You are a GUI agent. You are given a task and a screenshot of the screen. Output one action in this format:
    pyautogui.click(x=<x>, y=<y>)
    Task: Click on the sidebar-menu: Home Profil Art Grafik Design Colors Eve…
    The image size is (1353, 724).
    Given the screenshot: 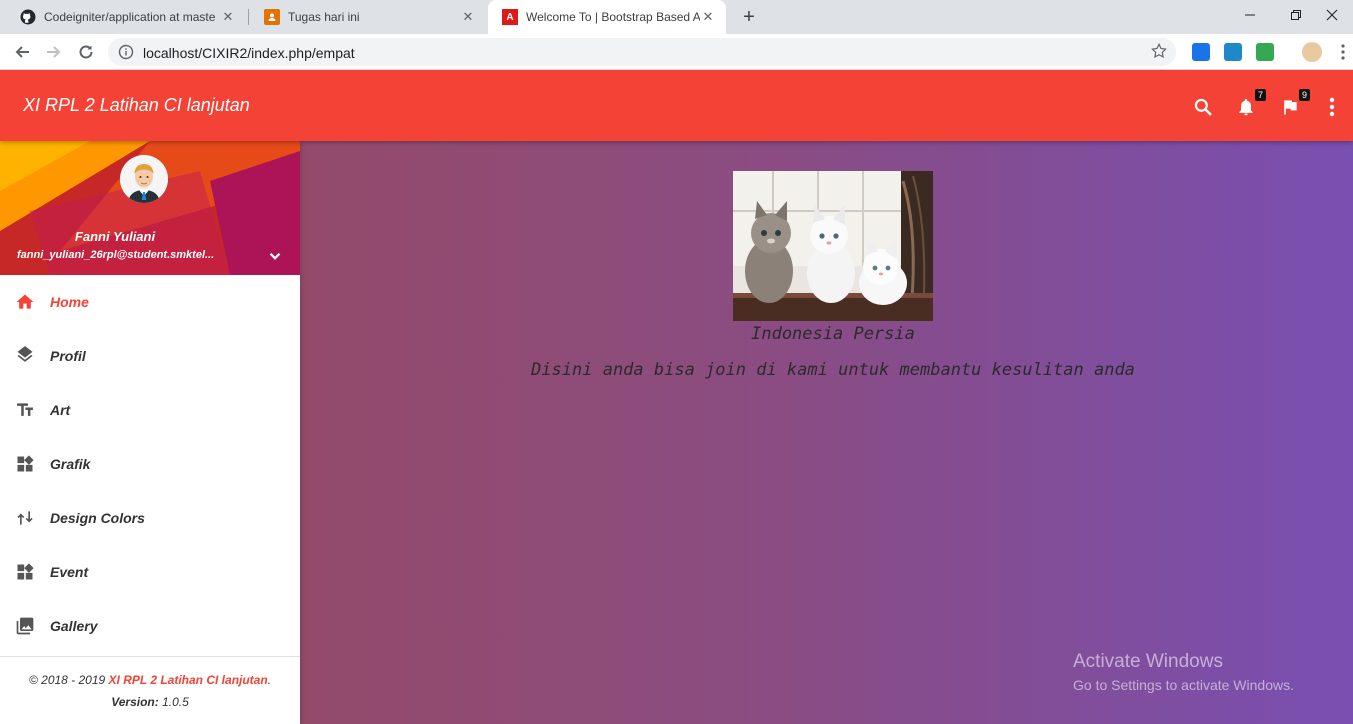 What is the action you would take?
    pyautogui.click(x=150, y=464)
    